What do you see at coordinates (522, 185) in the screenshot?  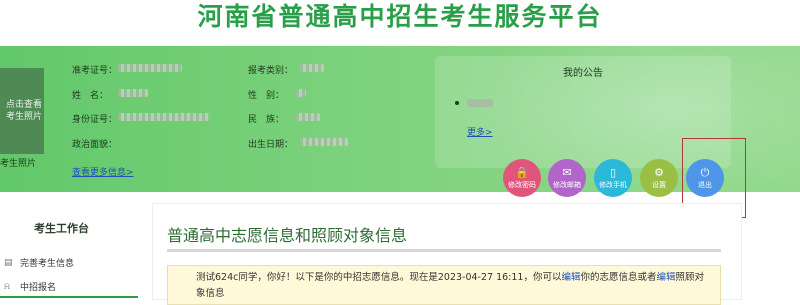 I see `action-button-label: 修改密码` at bounding box center [522, 185].